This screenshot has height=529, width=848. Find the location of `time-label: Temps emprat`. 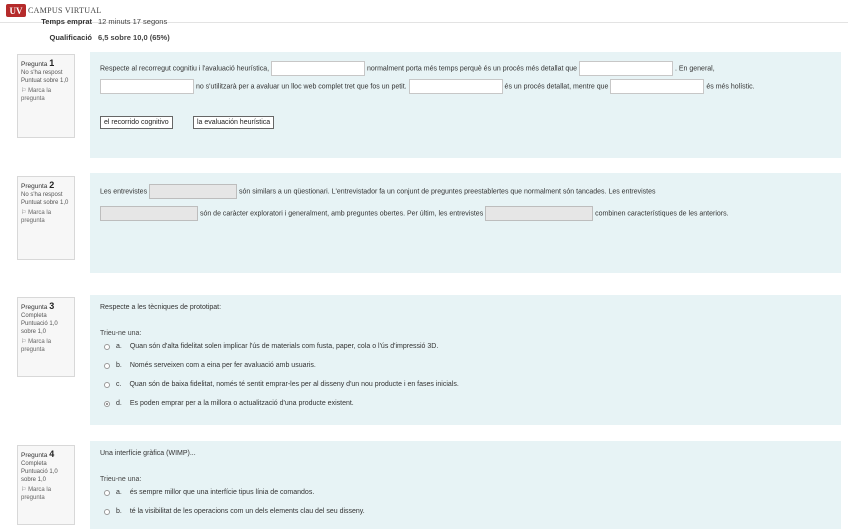

time-label: Temps emprat is located at coordinates (66, 21).